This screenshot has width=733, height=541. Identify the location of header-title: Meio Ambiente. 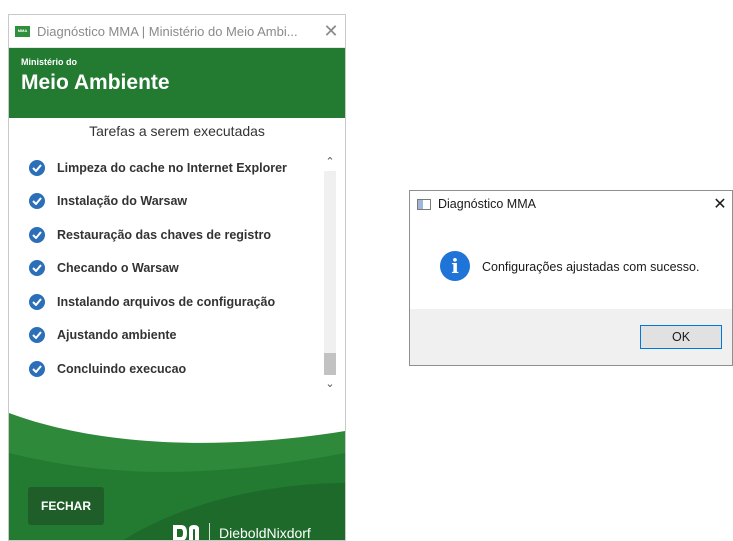
(95, 82).